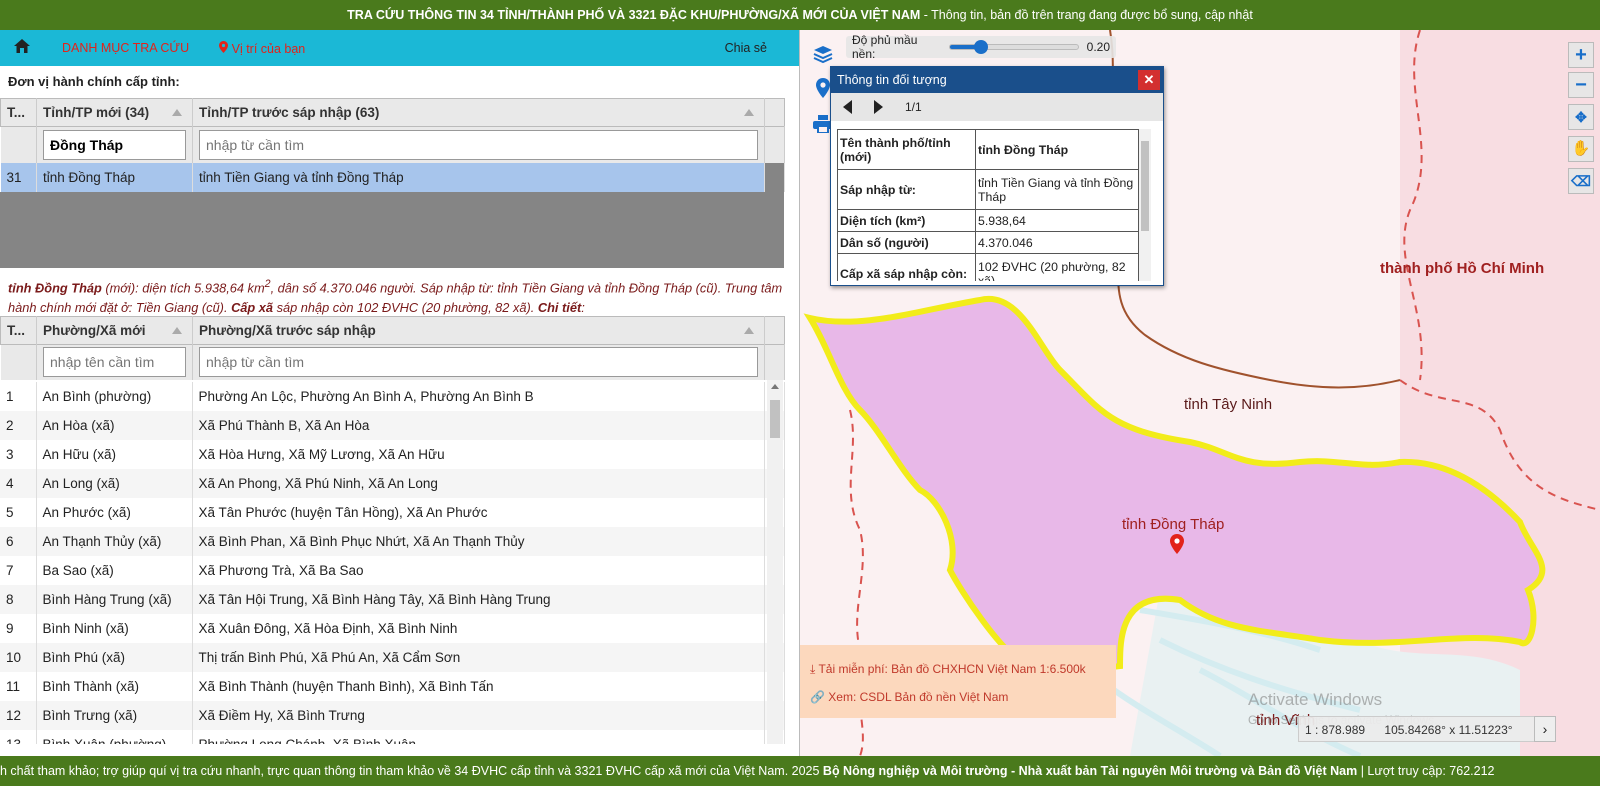  Describe the element at coordinates (18, 599) in the screenshot. I see `cell-no: 8` at that location.